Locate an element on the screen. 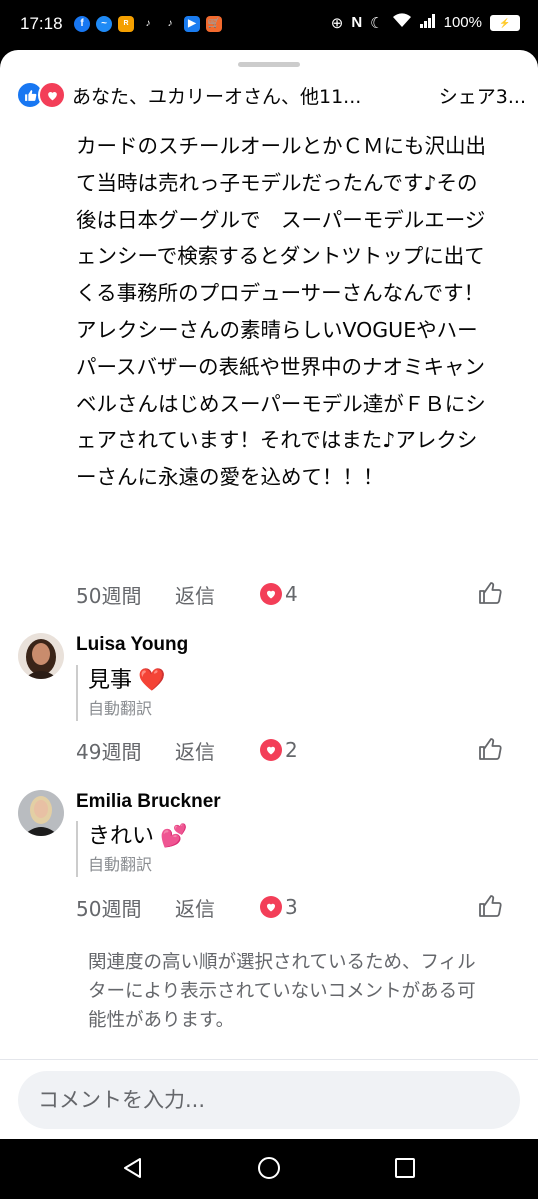  reply-actions: 50週間 返信 3 is located at coordinates (296, 907).